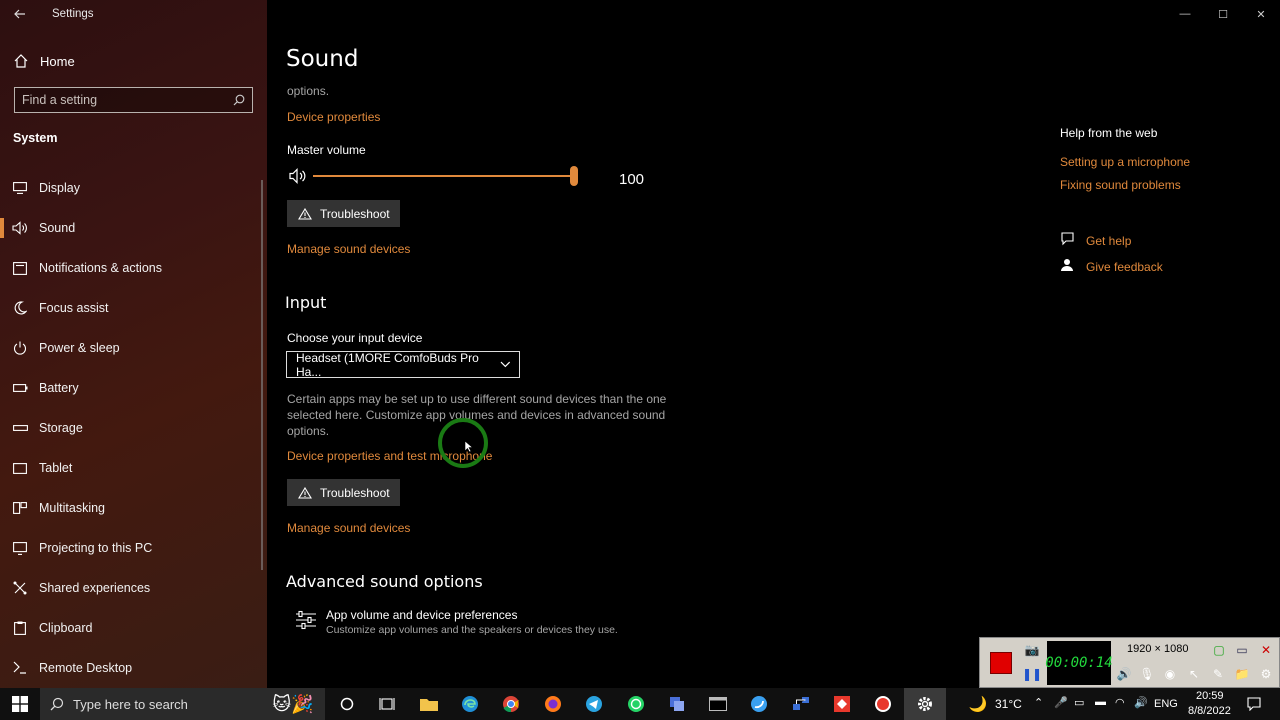 Image resolution: width=1280 pixels, height=720 pixels. Describe the element at coordinates (1032, 650) in the screenshot. I see `camera-icon: 📷` at that location.